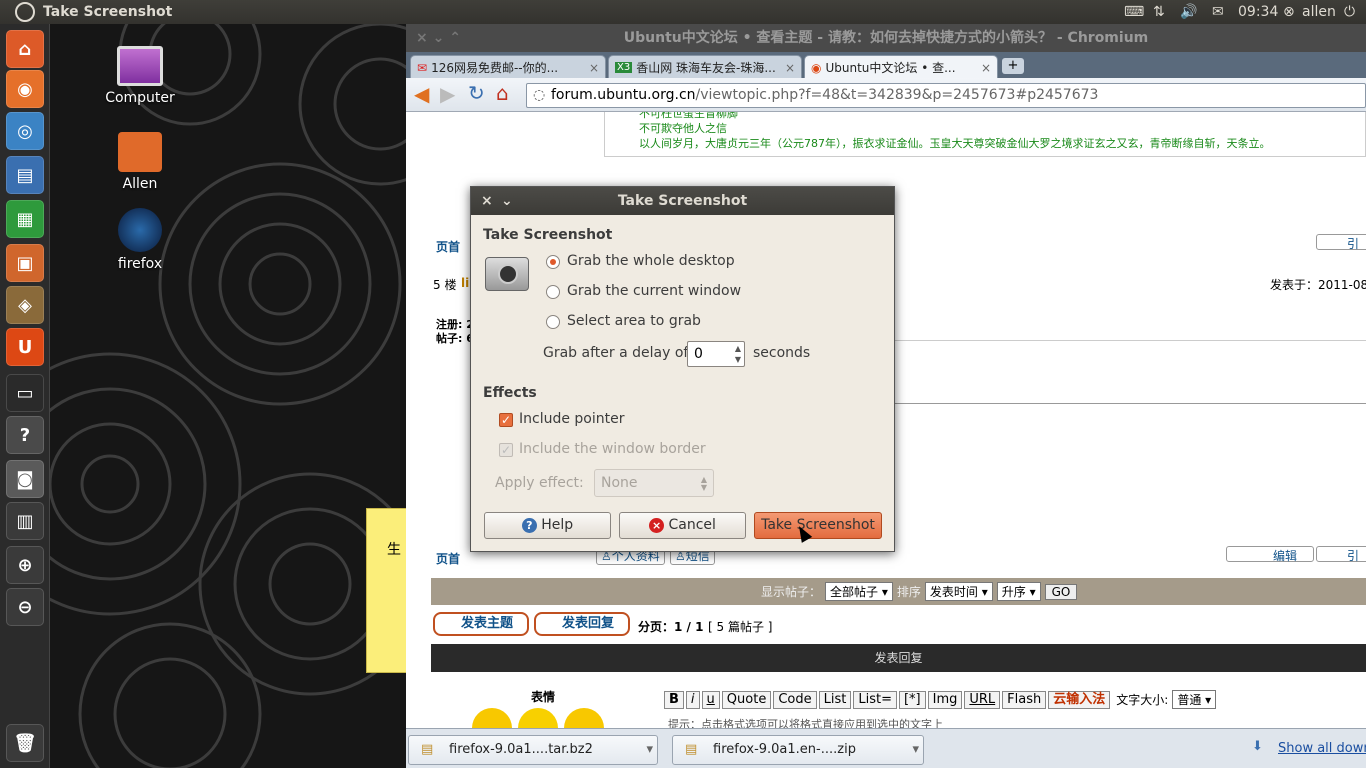 Image resolution: width=1366 pixels, height=768 pixels. Describe the element at coordinates (140, 162) in the screenshot. I see `allen-home-desktop-icon: Allen` at that location.